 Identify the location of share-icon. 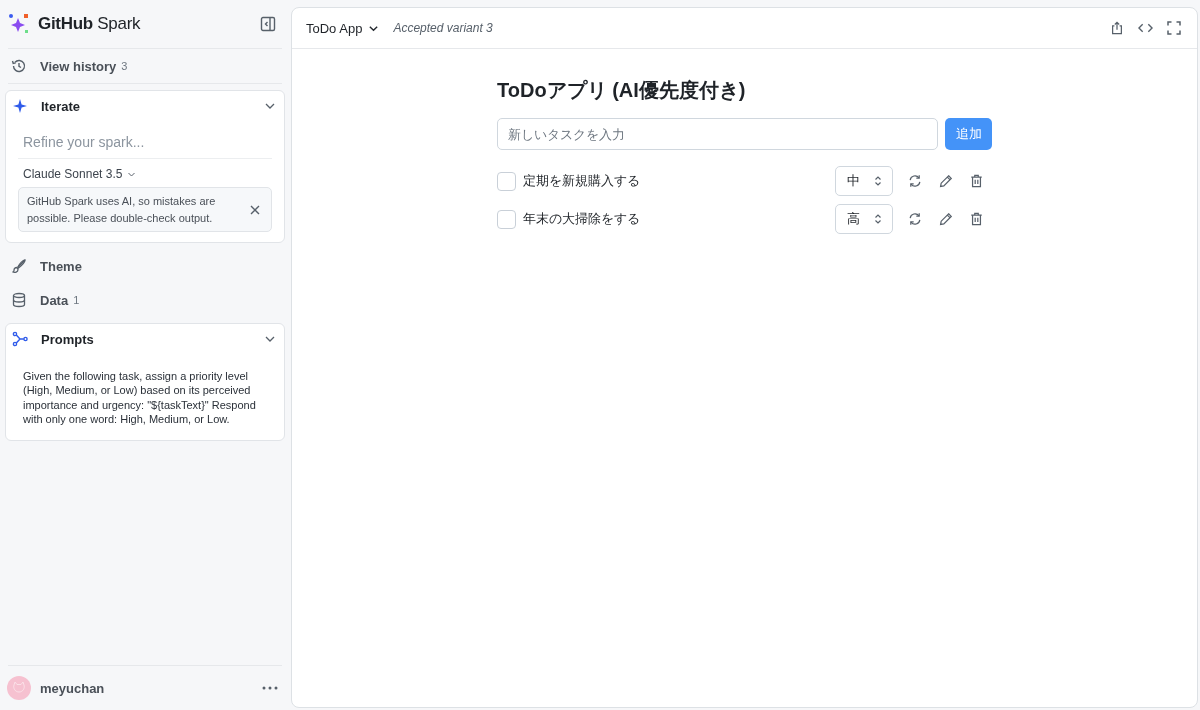
(1117, 28).